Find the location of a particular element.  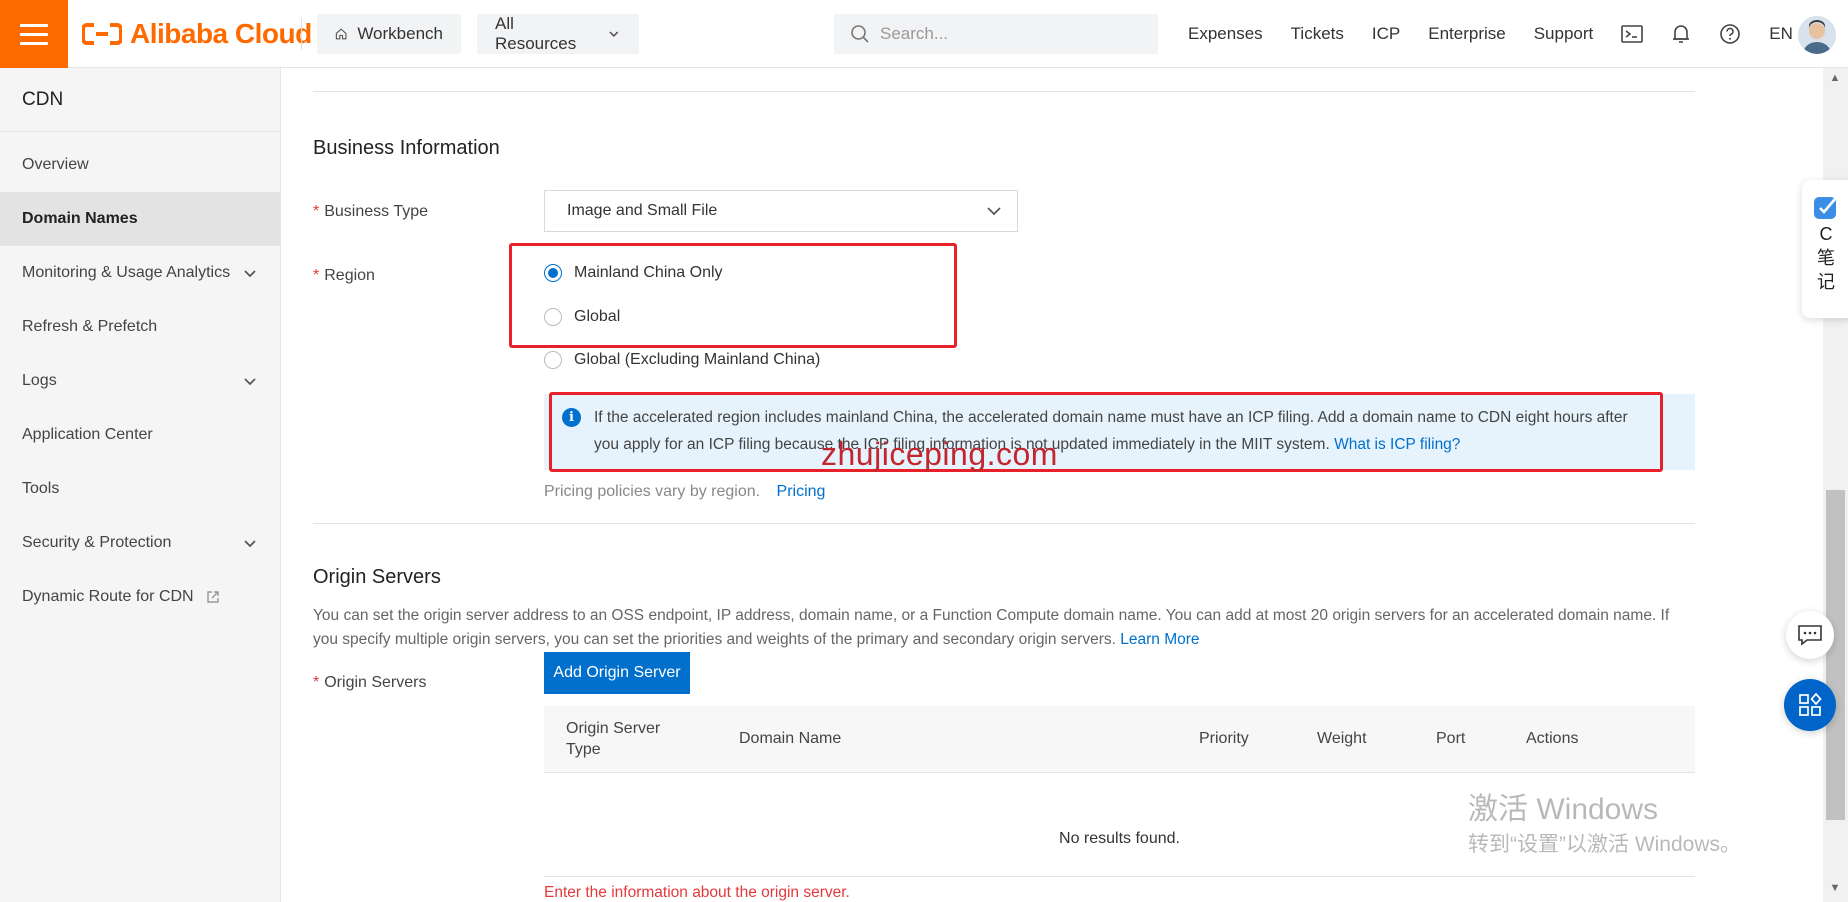

search-icon is located at coordinates (860, 34).